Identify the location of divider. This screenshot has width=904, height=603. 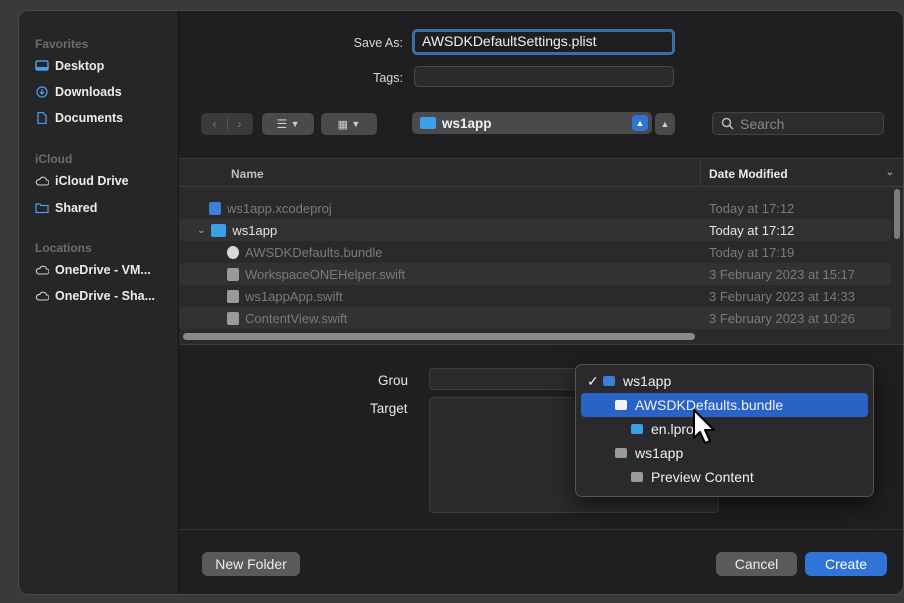
(541, 529).